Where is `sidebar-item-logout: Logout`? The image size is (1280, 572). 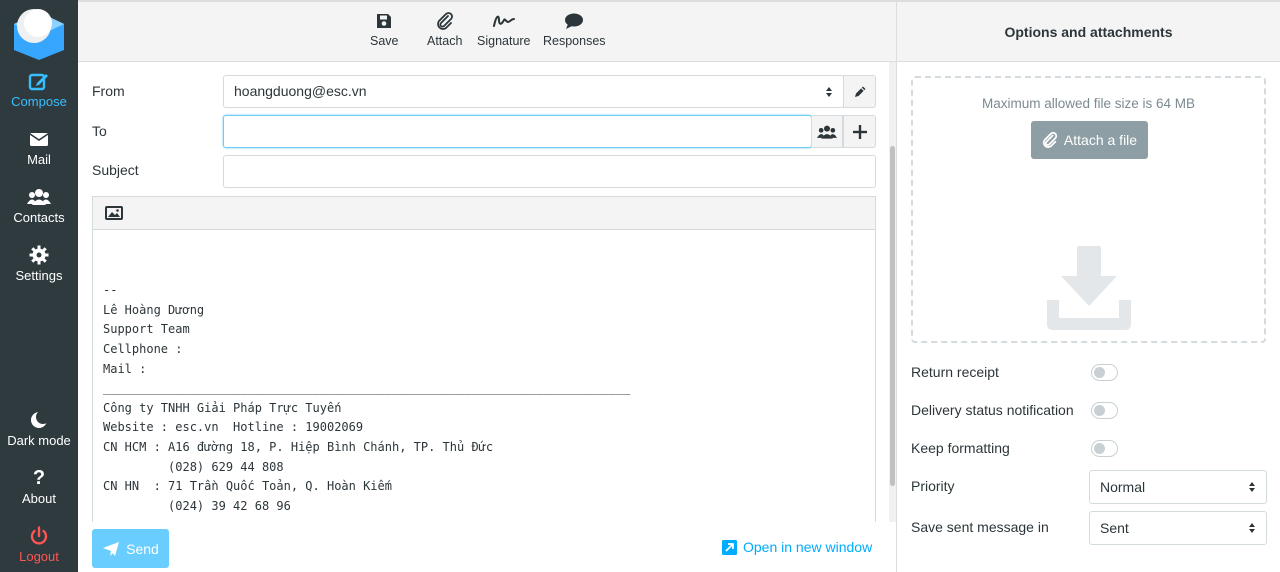
sidebar-item-logout: Logout is located at coordinates (39, 544).